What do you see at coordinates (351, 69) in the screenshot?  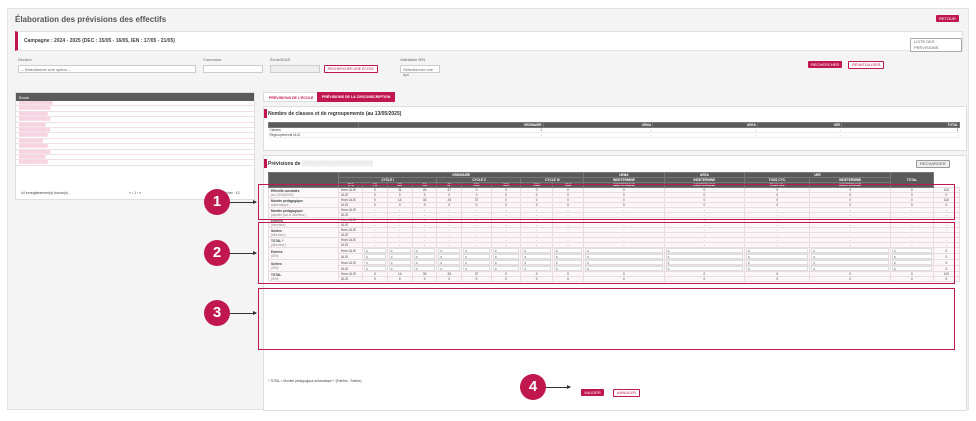 I see `rechercher-ecole-button: RECHERCHER UNE ÉCOLE` at bounding box center [351, 69].